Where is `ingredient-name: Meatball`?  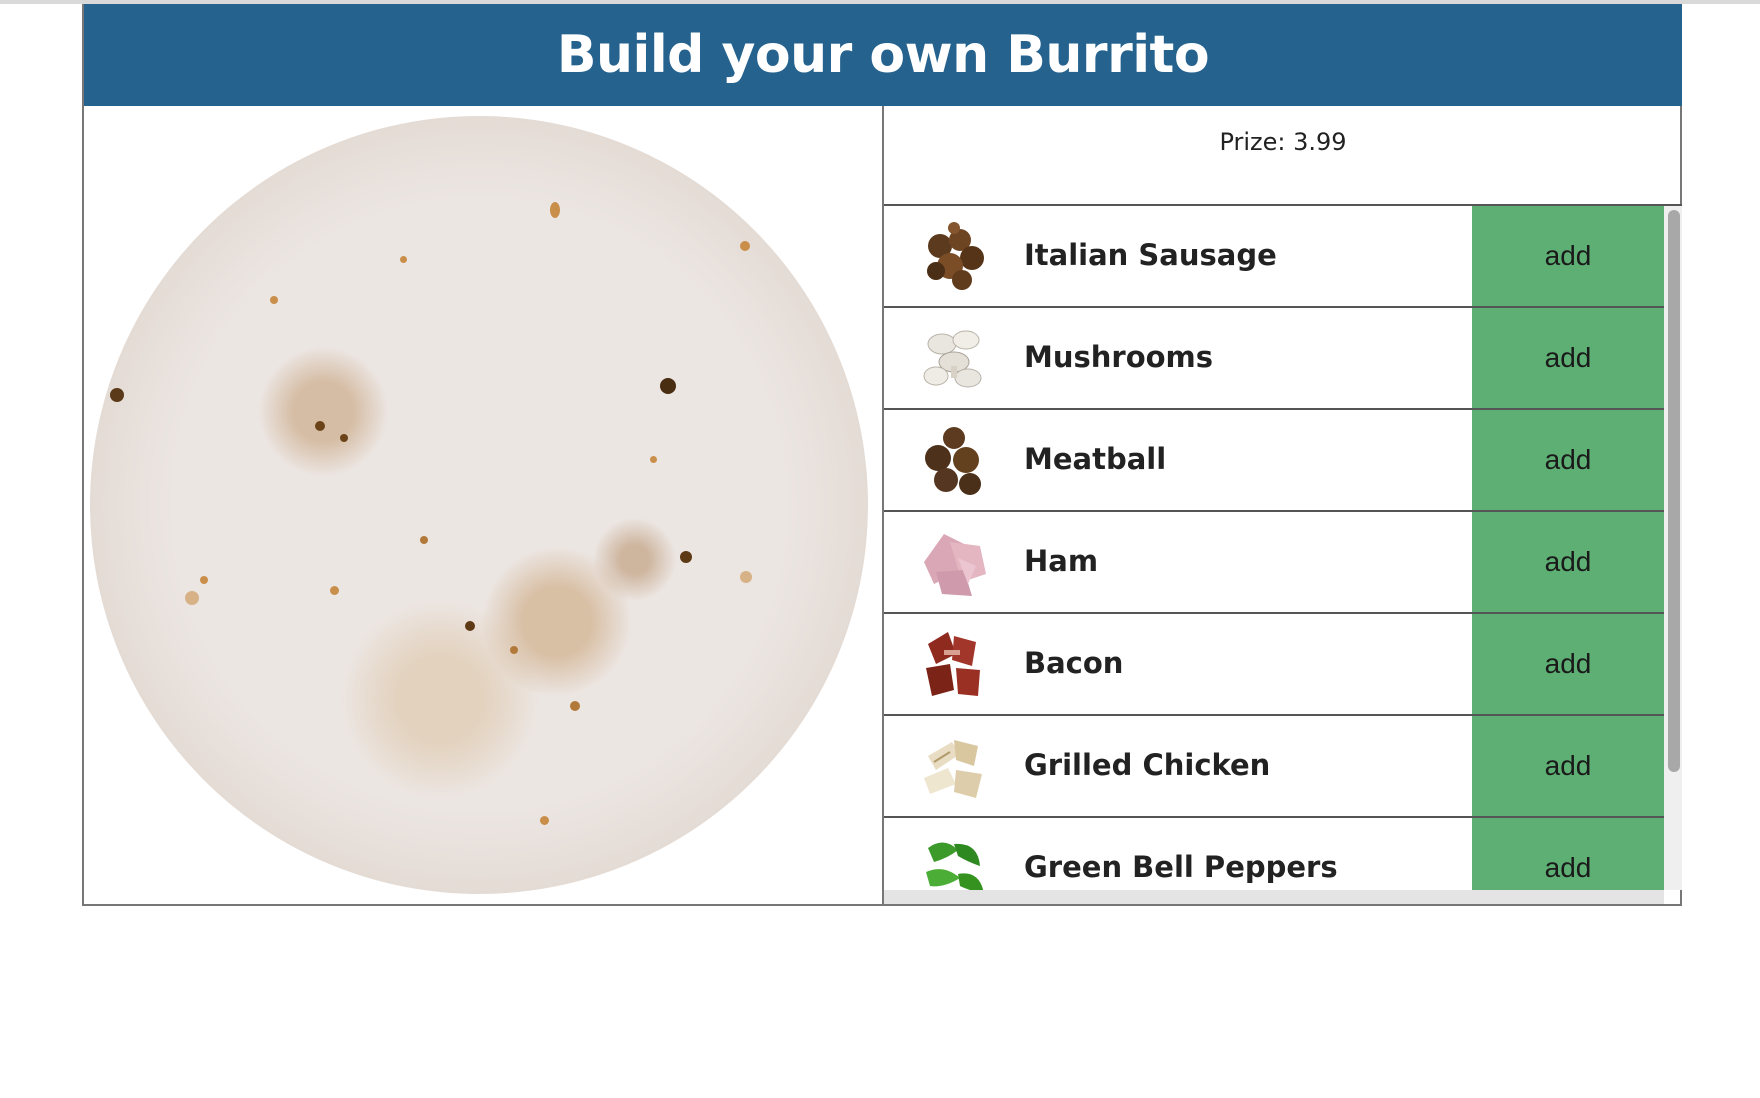
ingredient-name: Meatball is located at coordinates (1095, 459).